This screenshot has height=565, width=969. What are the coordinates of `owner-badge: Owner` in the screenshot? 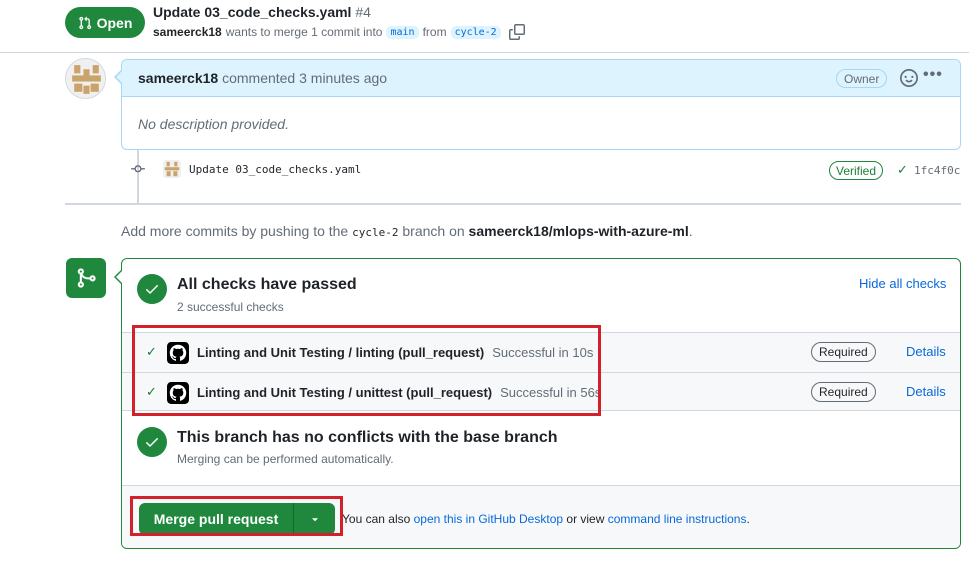 It's located at (862, 78).